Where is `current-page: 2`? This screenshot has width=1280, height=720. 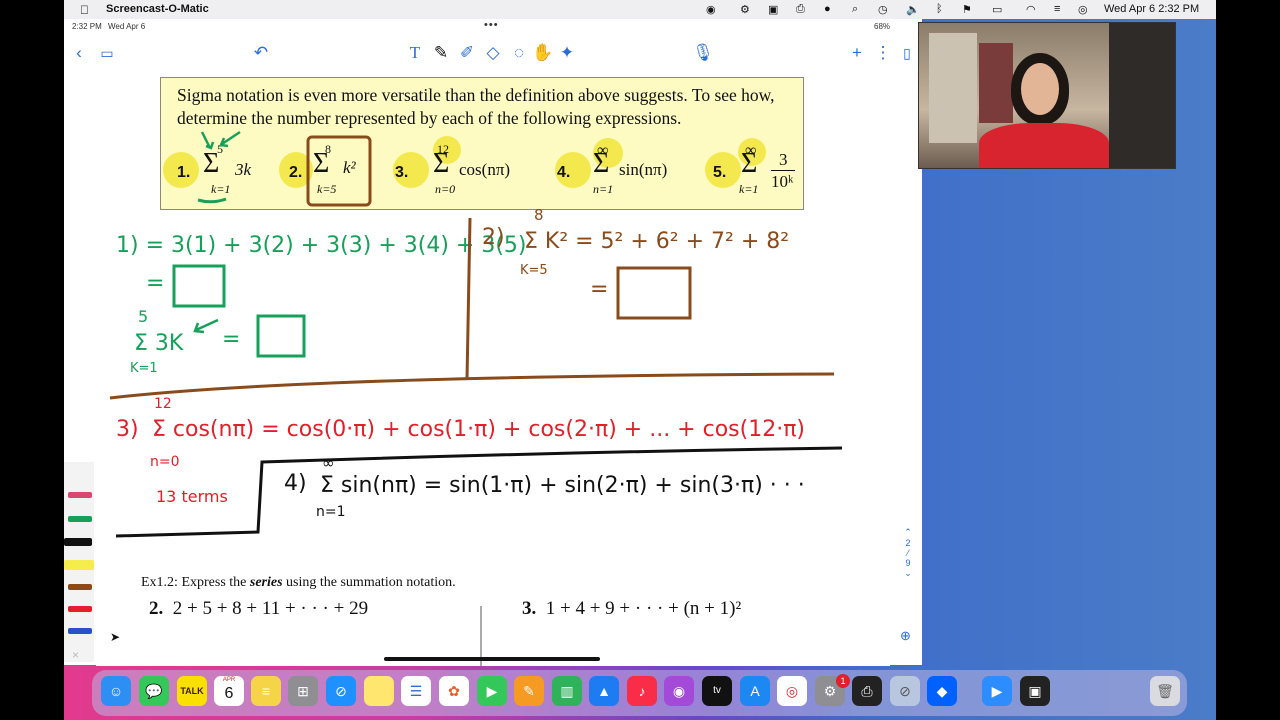
current-page: 2 is located at coordinates (908, 543).